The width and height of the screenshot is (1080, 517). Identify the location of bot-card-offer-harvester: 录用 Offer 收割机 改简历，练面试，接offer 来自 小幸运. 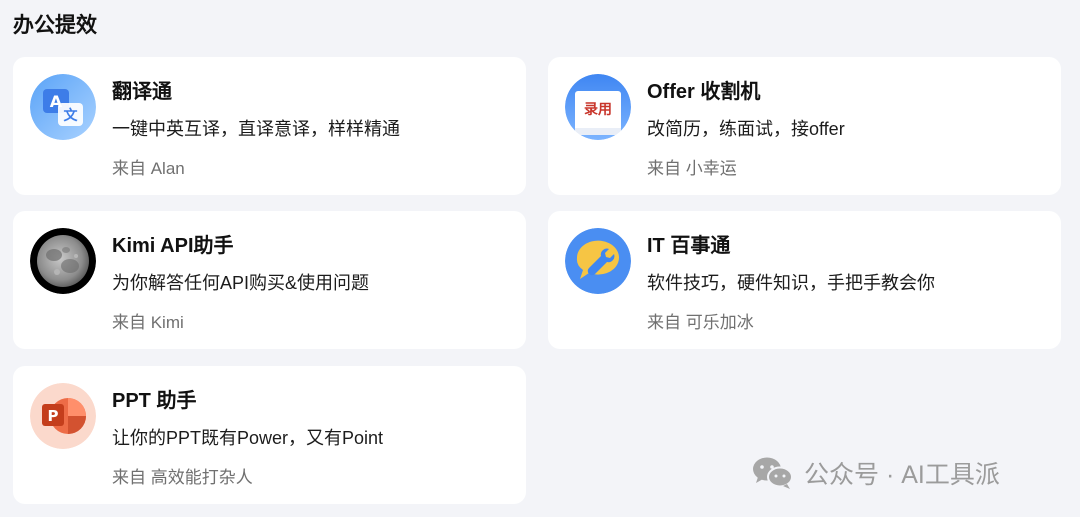
(804, 126).